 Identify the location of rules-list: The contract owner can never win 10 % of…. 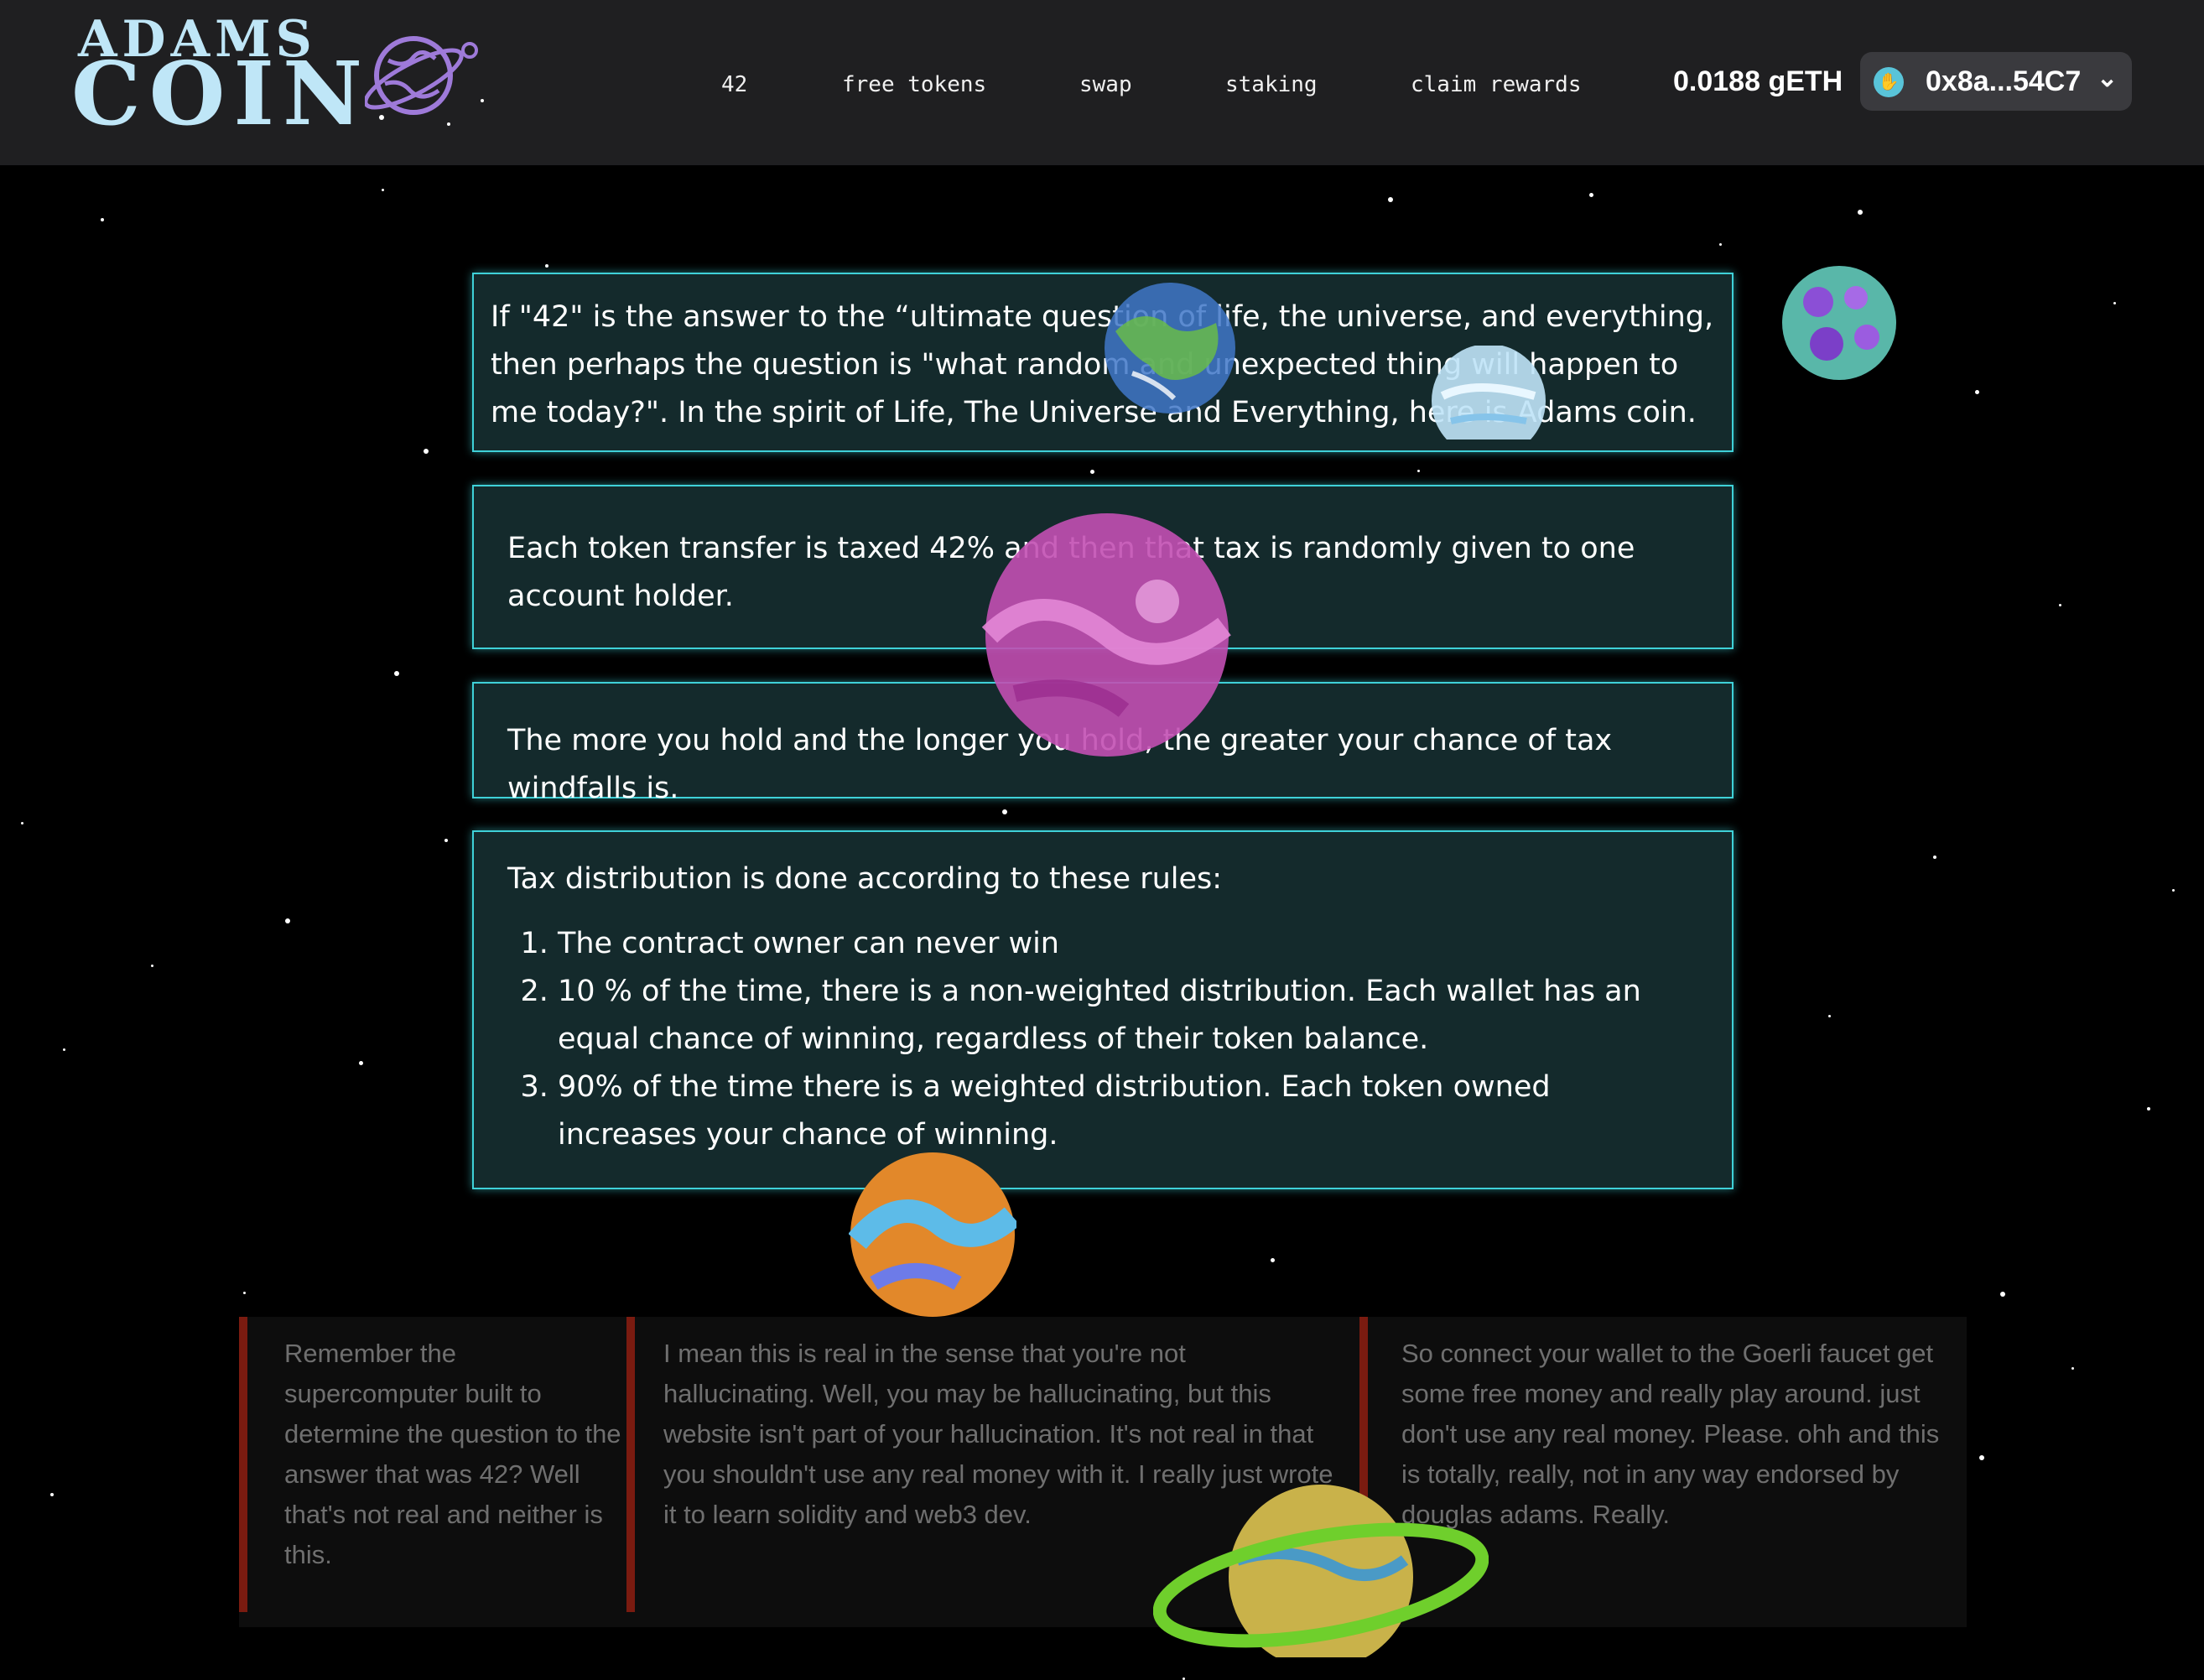
(1086, 1039).